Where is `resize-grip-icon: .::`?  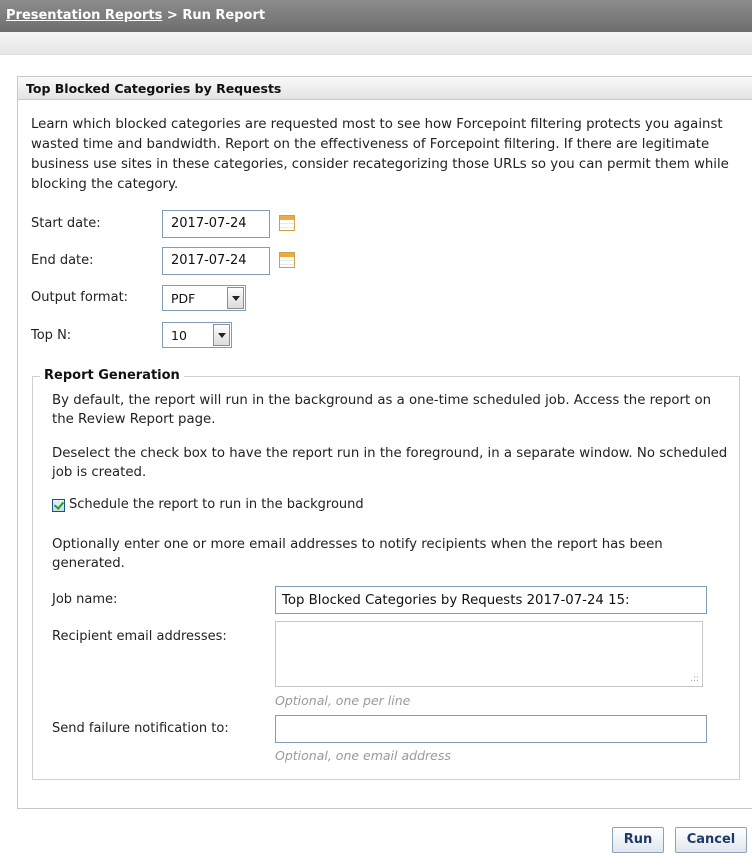 resize-grip-icon: .:: is located at coordinates (694, 679).